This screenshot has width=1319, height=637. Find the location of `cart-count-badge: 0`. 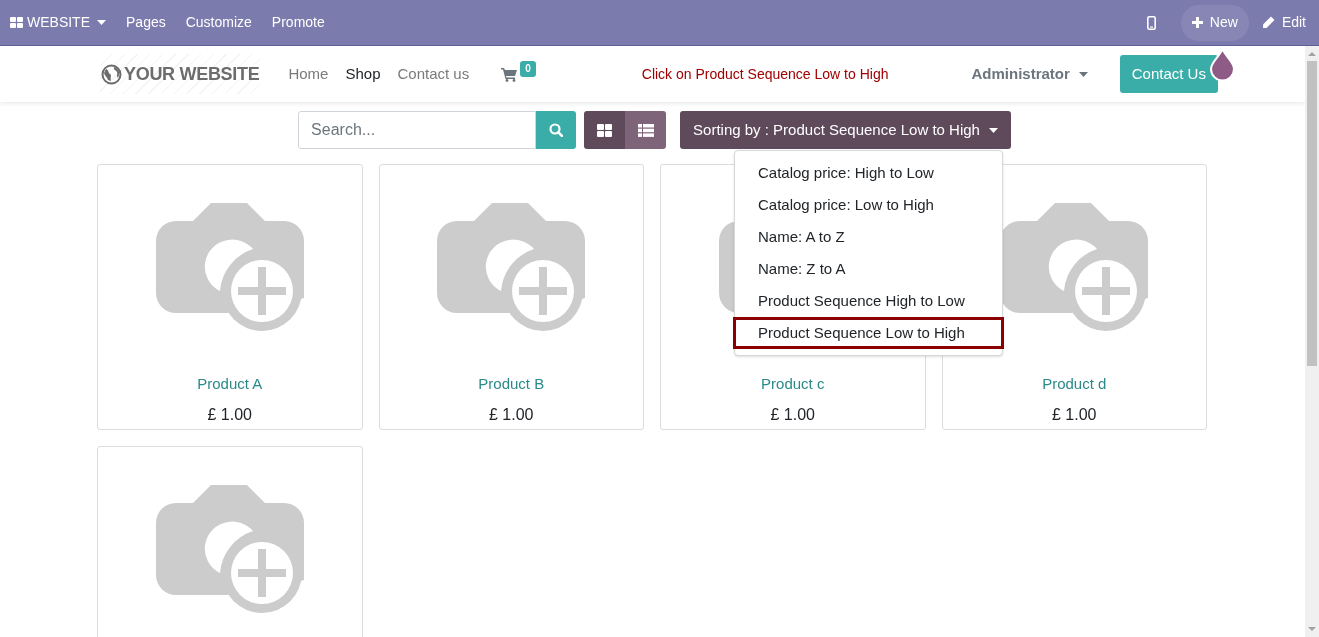

cart-count-badge: 0 is located at coordinates (528, 69).